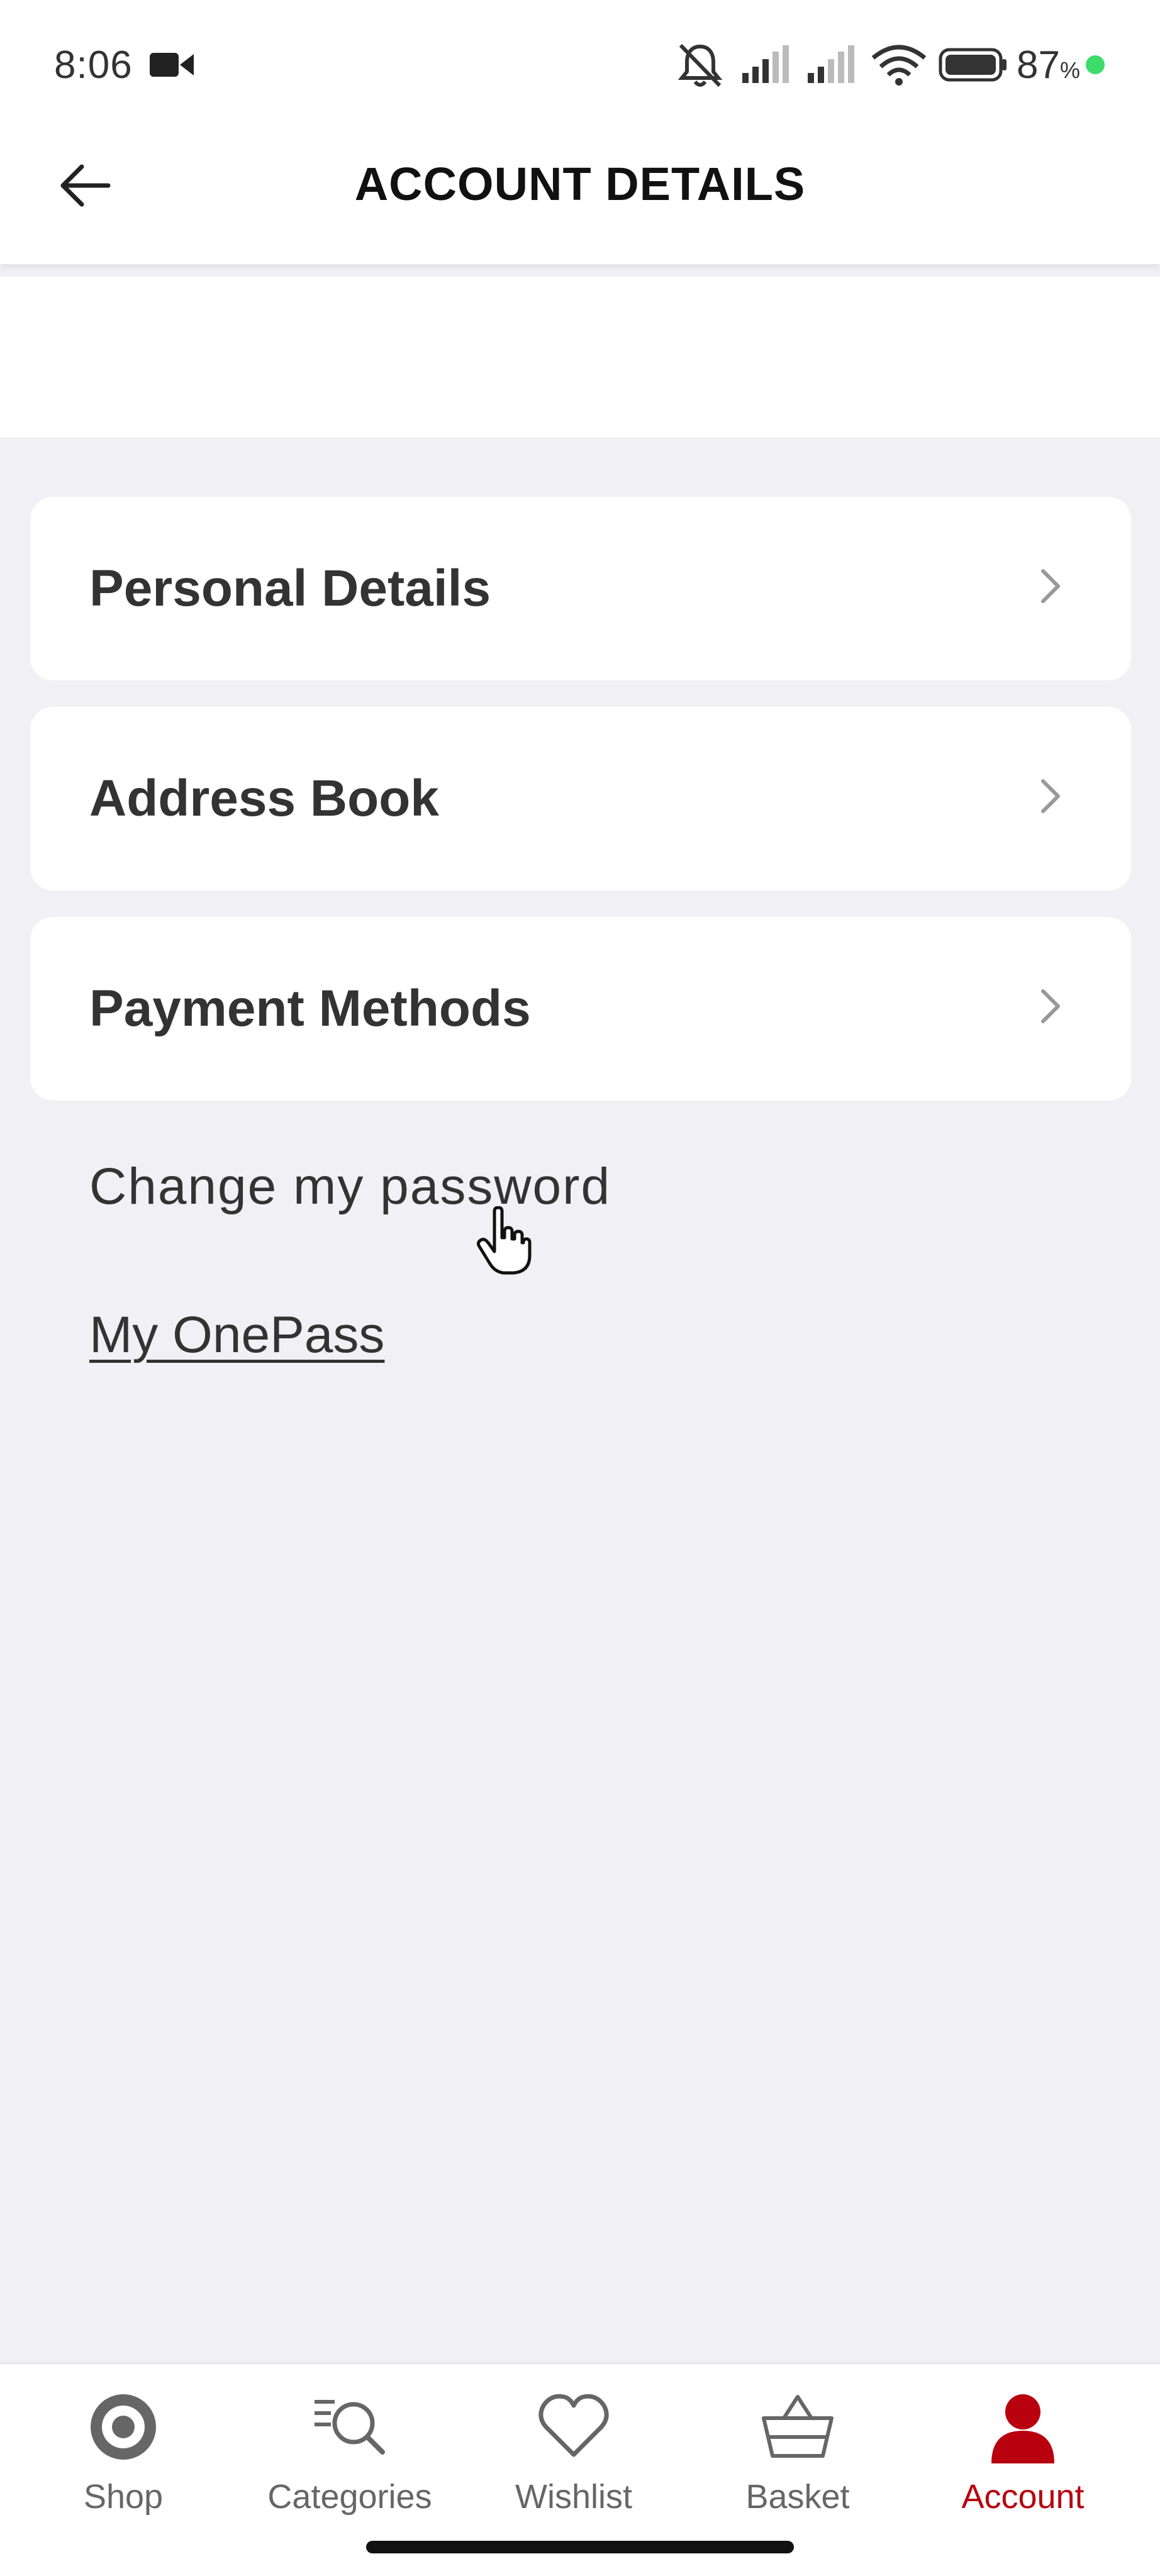 Image resolution: width=1160 pixels, height=2576 pixels. What do you see at coordinates (580, 799) in the screenshot?
I see `address-book-item: Address Book` at bounding box center [580, 799].